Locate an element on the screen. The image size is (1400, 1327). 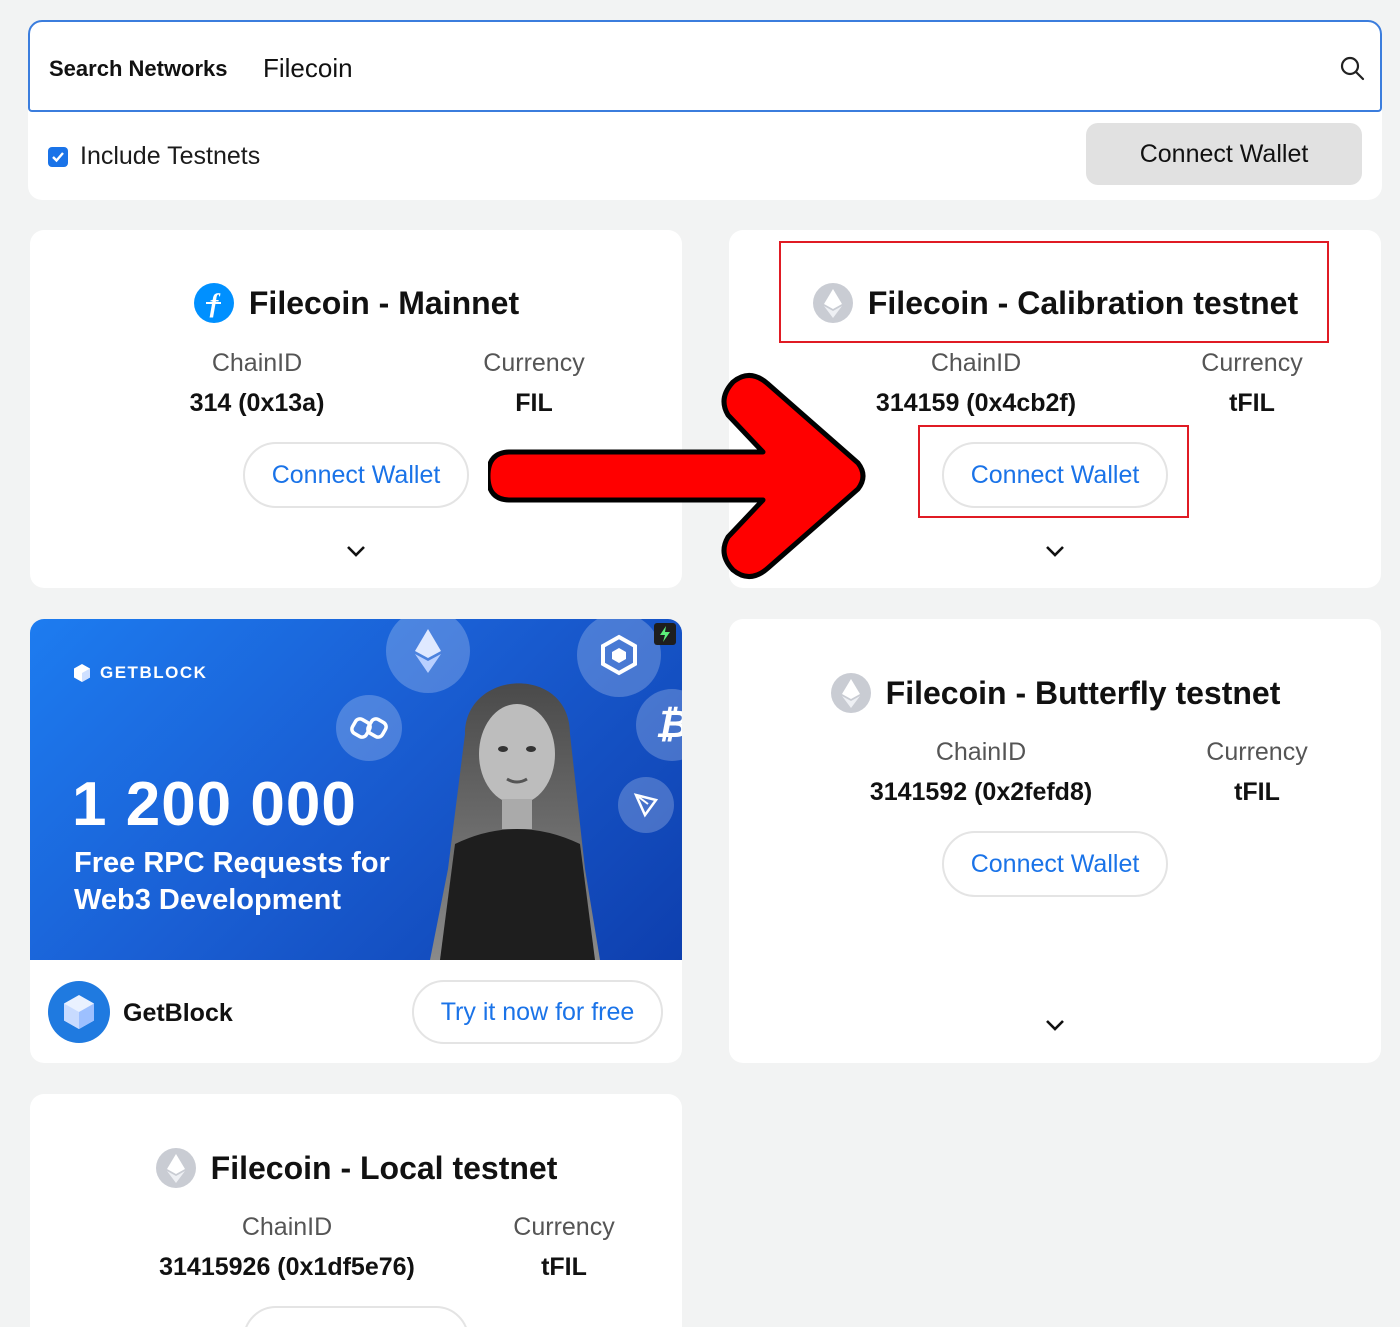
check-icon is located at coordinates (58, 156).